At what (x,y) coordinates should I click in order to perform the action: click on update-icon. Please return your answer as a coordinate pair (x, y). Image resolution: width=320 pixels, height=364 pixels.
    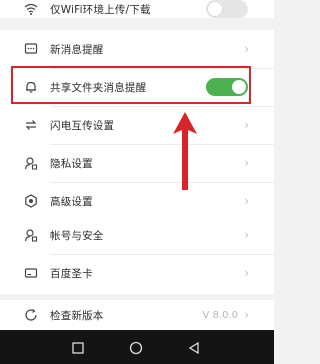
    Looking at the image, I should click on (31, 315).